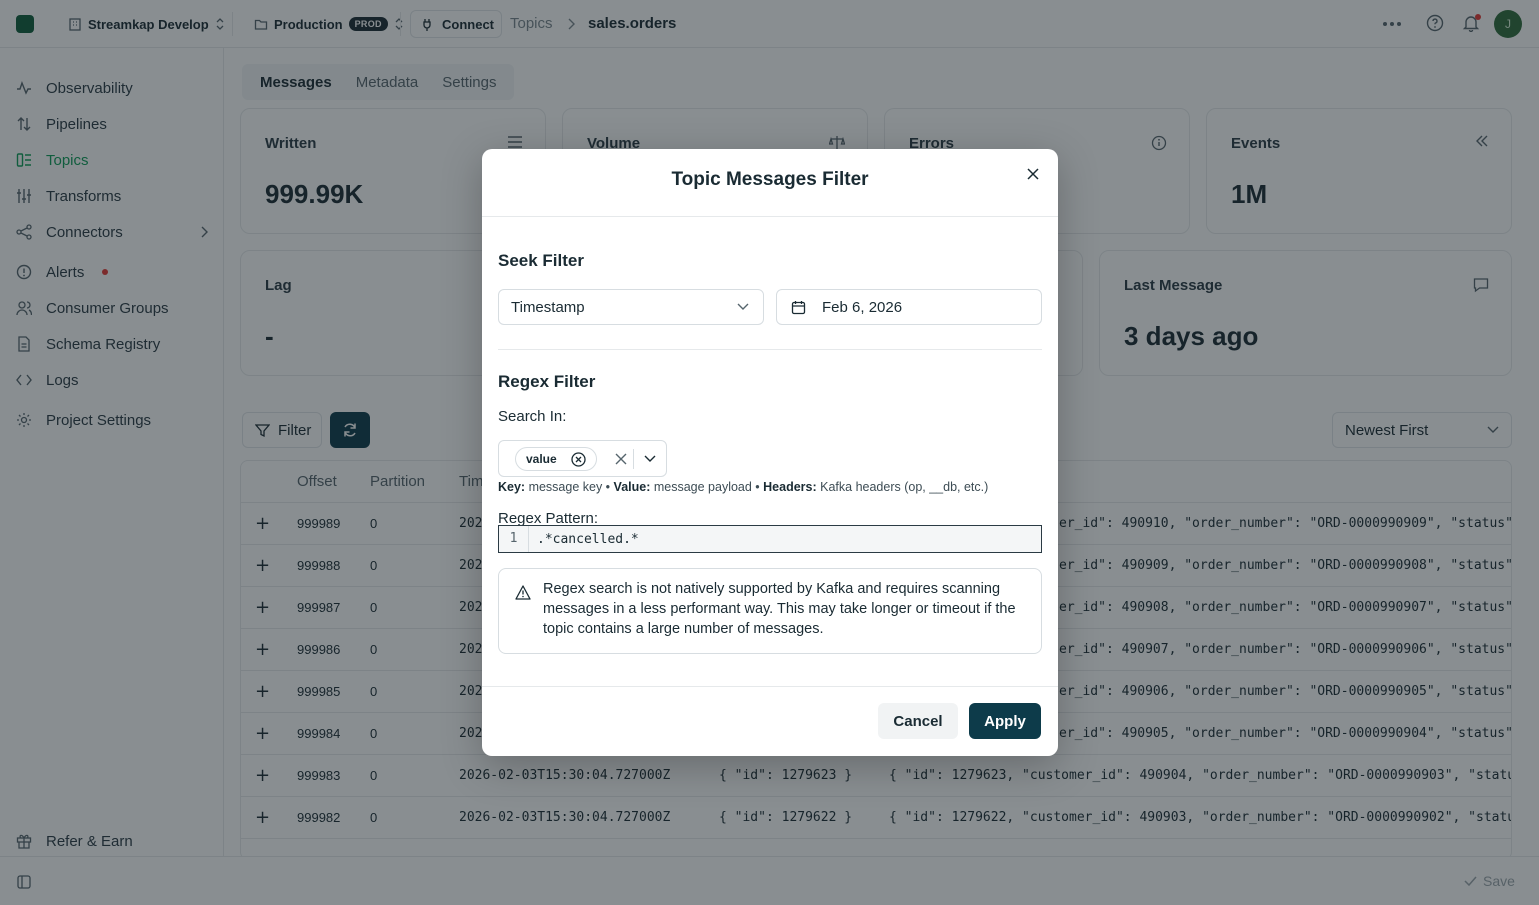 The width and height of the screenshot is (1539, 905). What do you see at coordinates (918, 721) in the screenshot?
I see `cancel-button: Cancel` at bounding box center [918, 721].